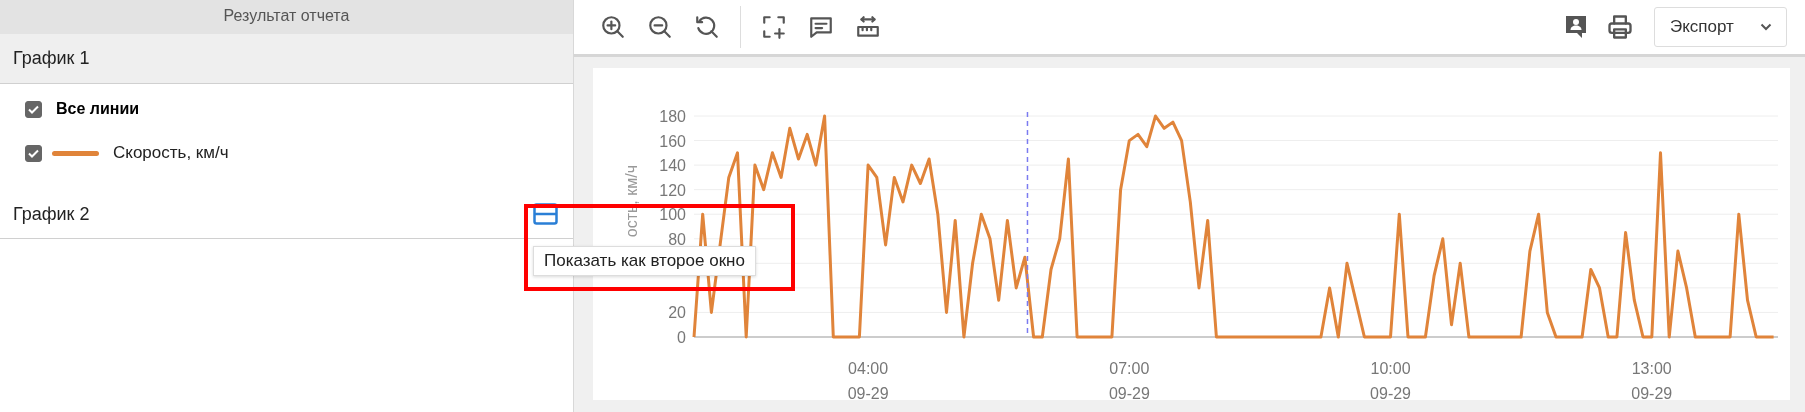 Image resolution: width=1805 pixels, height=412 pixels. I want to click on x-tick-label: 07:00 09-29, so click(1129, 380).